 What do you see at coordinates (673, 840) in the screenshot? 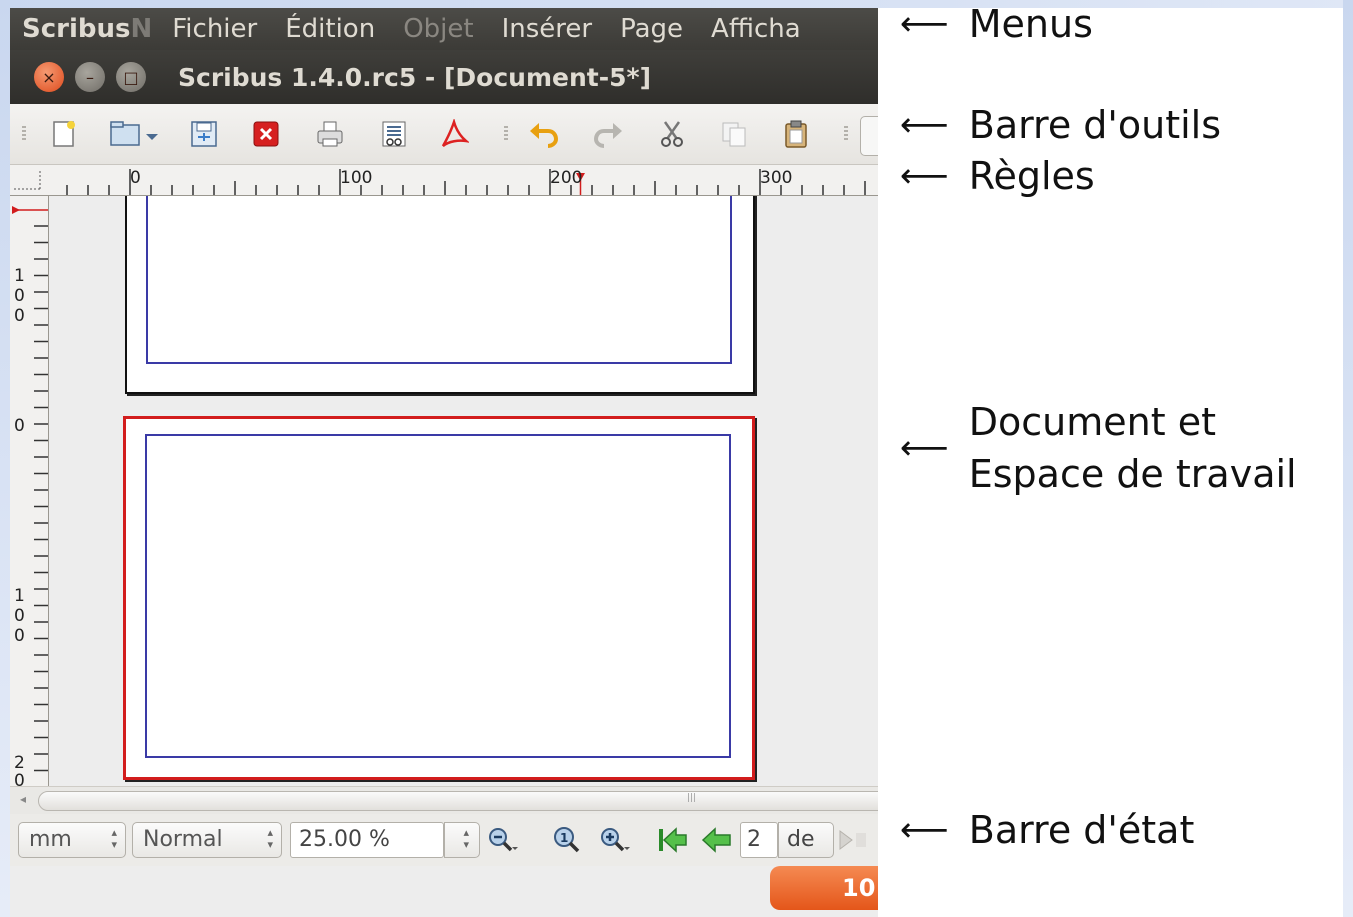
I see `first-page-icon` at bounding box center [673, 840].